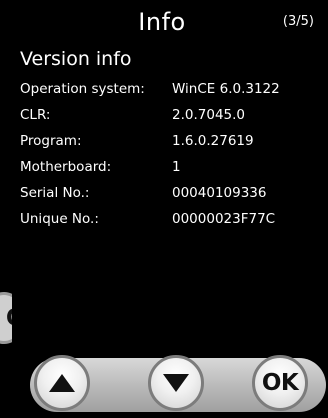 The height and width of the screenshot is (418, 328). Describe the element at coordinates (176, 167) in the screenshot. I see `info-value: 1` at that location.